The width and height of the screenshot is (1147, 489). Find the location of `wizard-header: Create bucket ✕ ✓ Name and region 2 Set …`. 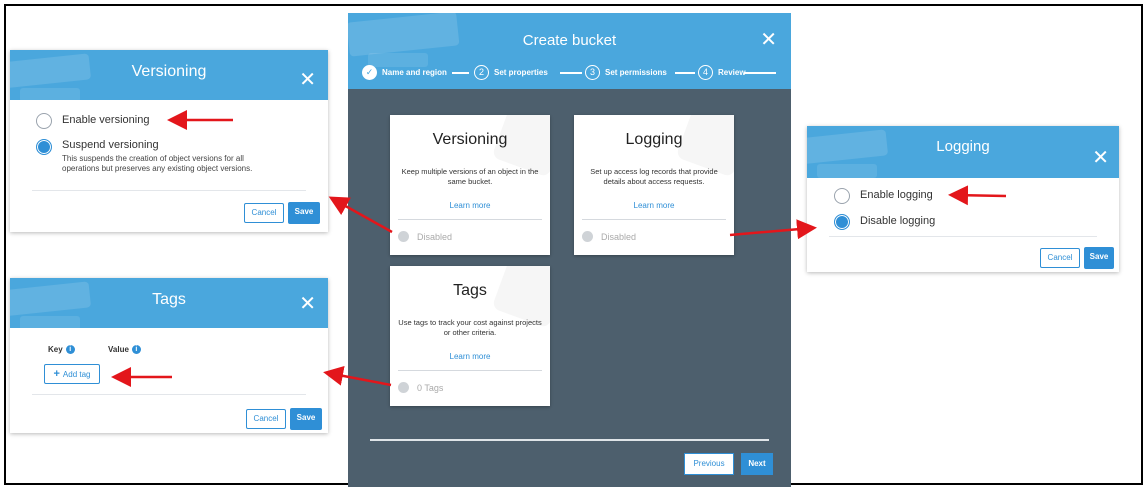

wizard-header: Create bucket ✕ ✓ Name and region 2 Set … is located at coordinates (569, 51).